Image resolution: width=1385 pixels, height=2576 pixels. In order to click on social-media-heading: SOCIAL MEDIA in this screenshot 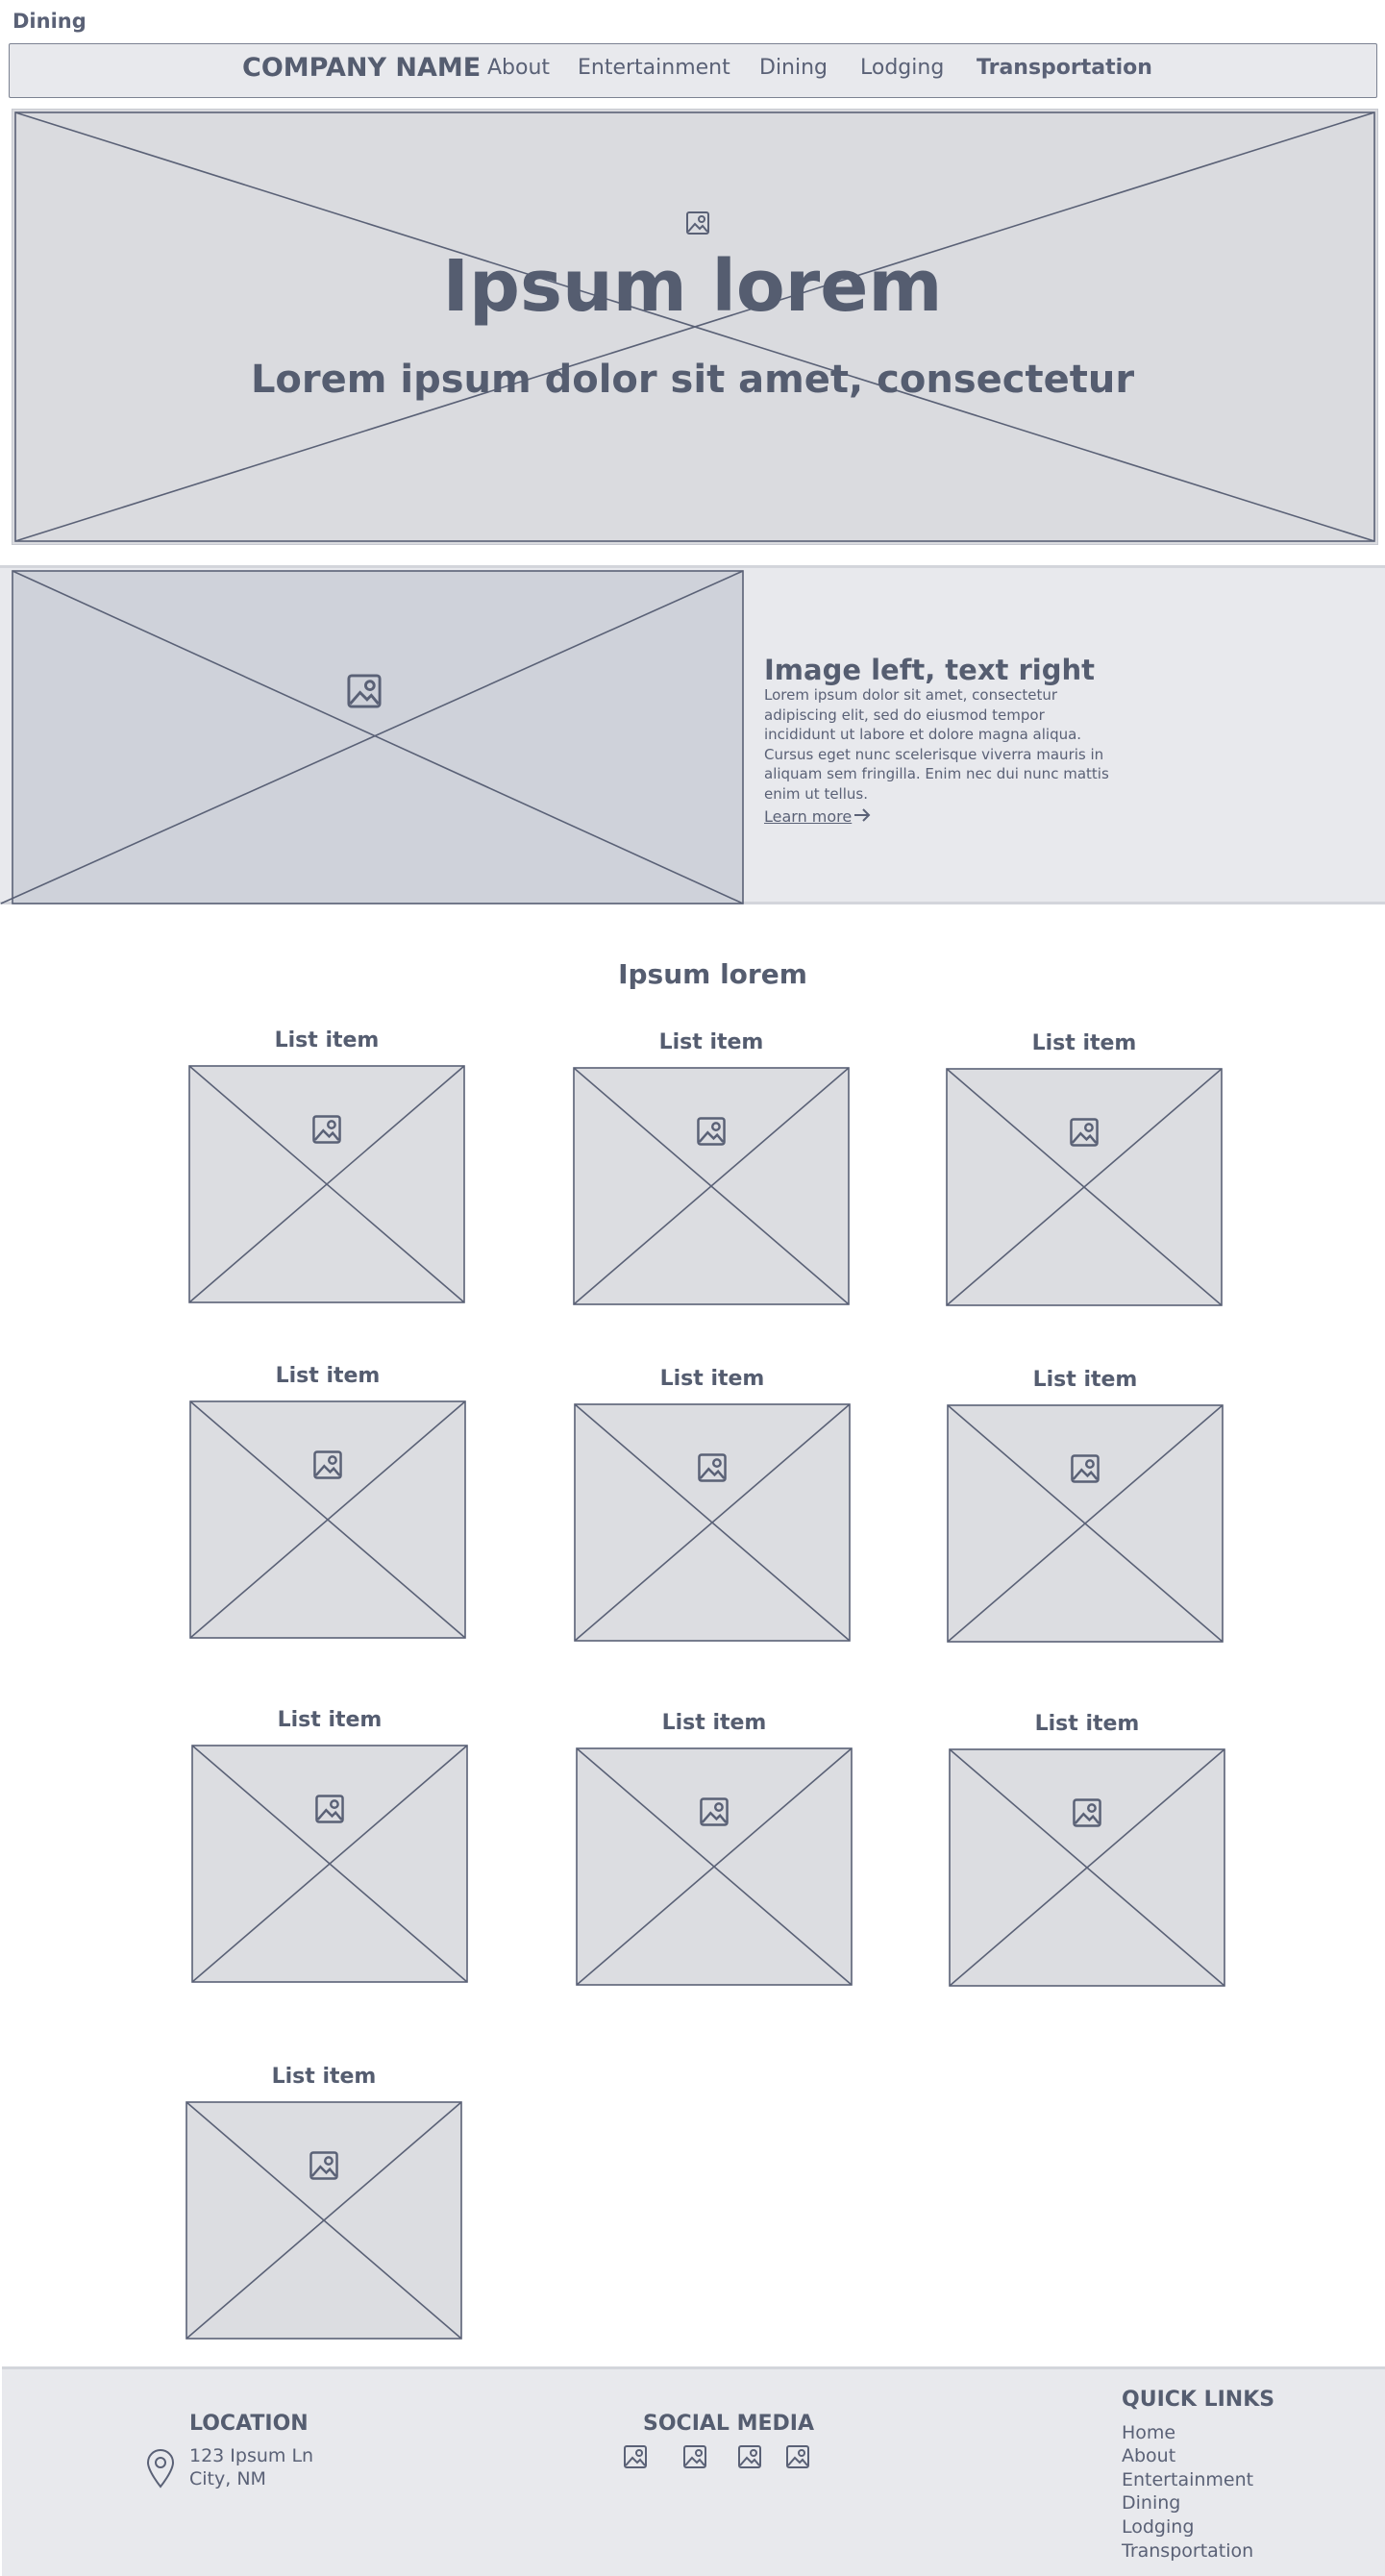, I will do `click(728, 2424)`.